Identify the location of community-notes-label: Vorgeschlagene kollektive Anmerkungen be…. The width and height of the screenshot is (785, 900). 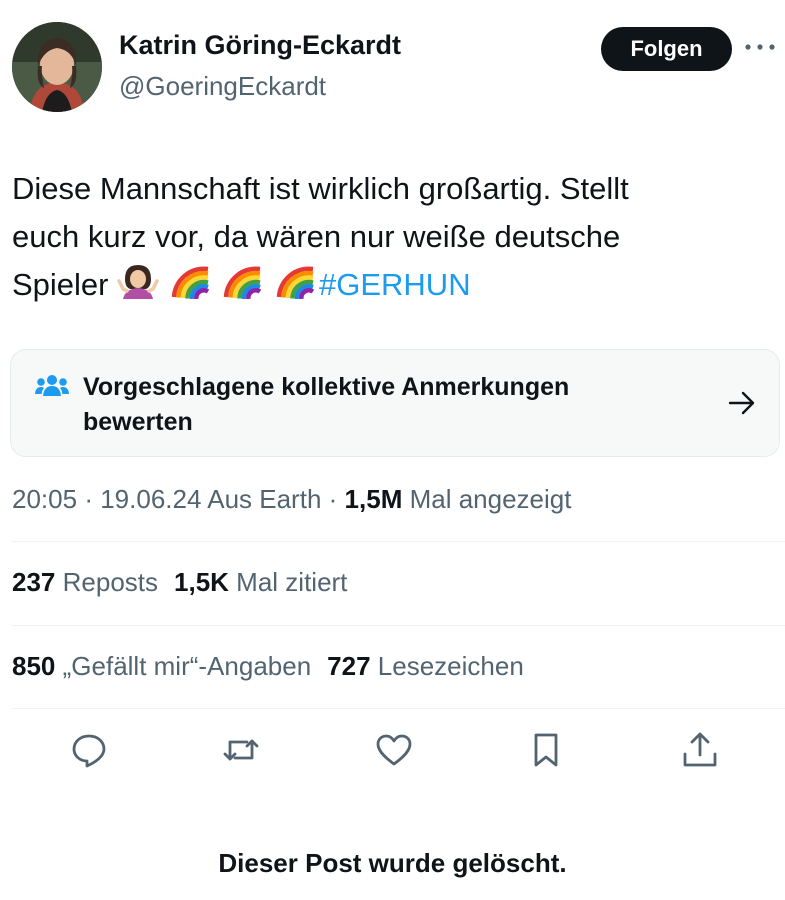
(326, 404).